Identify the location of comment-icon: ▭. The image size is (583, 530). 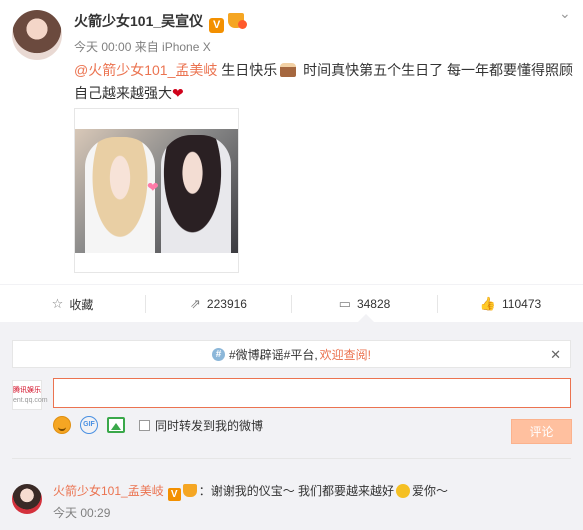
(344, 303).